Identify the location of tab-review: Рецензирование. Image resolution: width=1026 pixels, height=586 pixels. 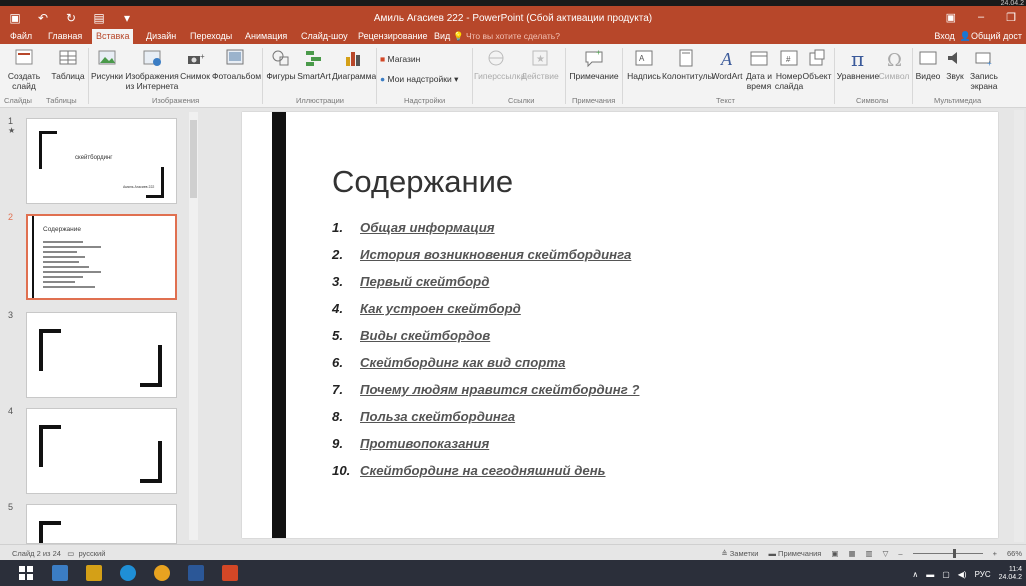
(393, 36).